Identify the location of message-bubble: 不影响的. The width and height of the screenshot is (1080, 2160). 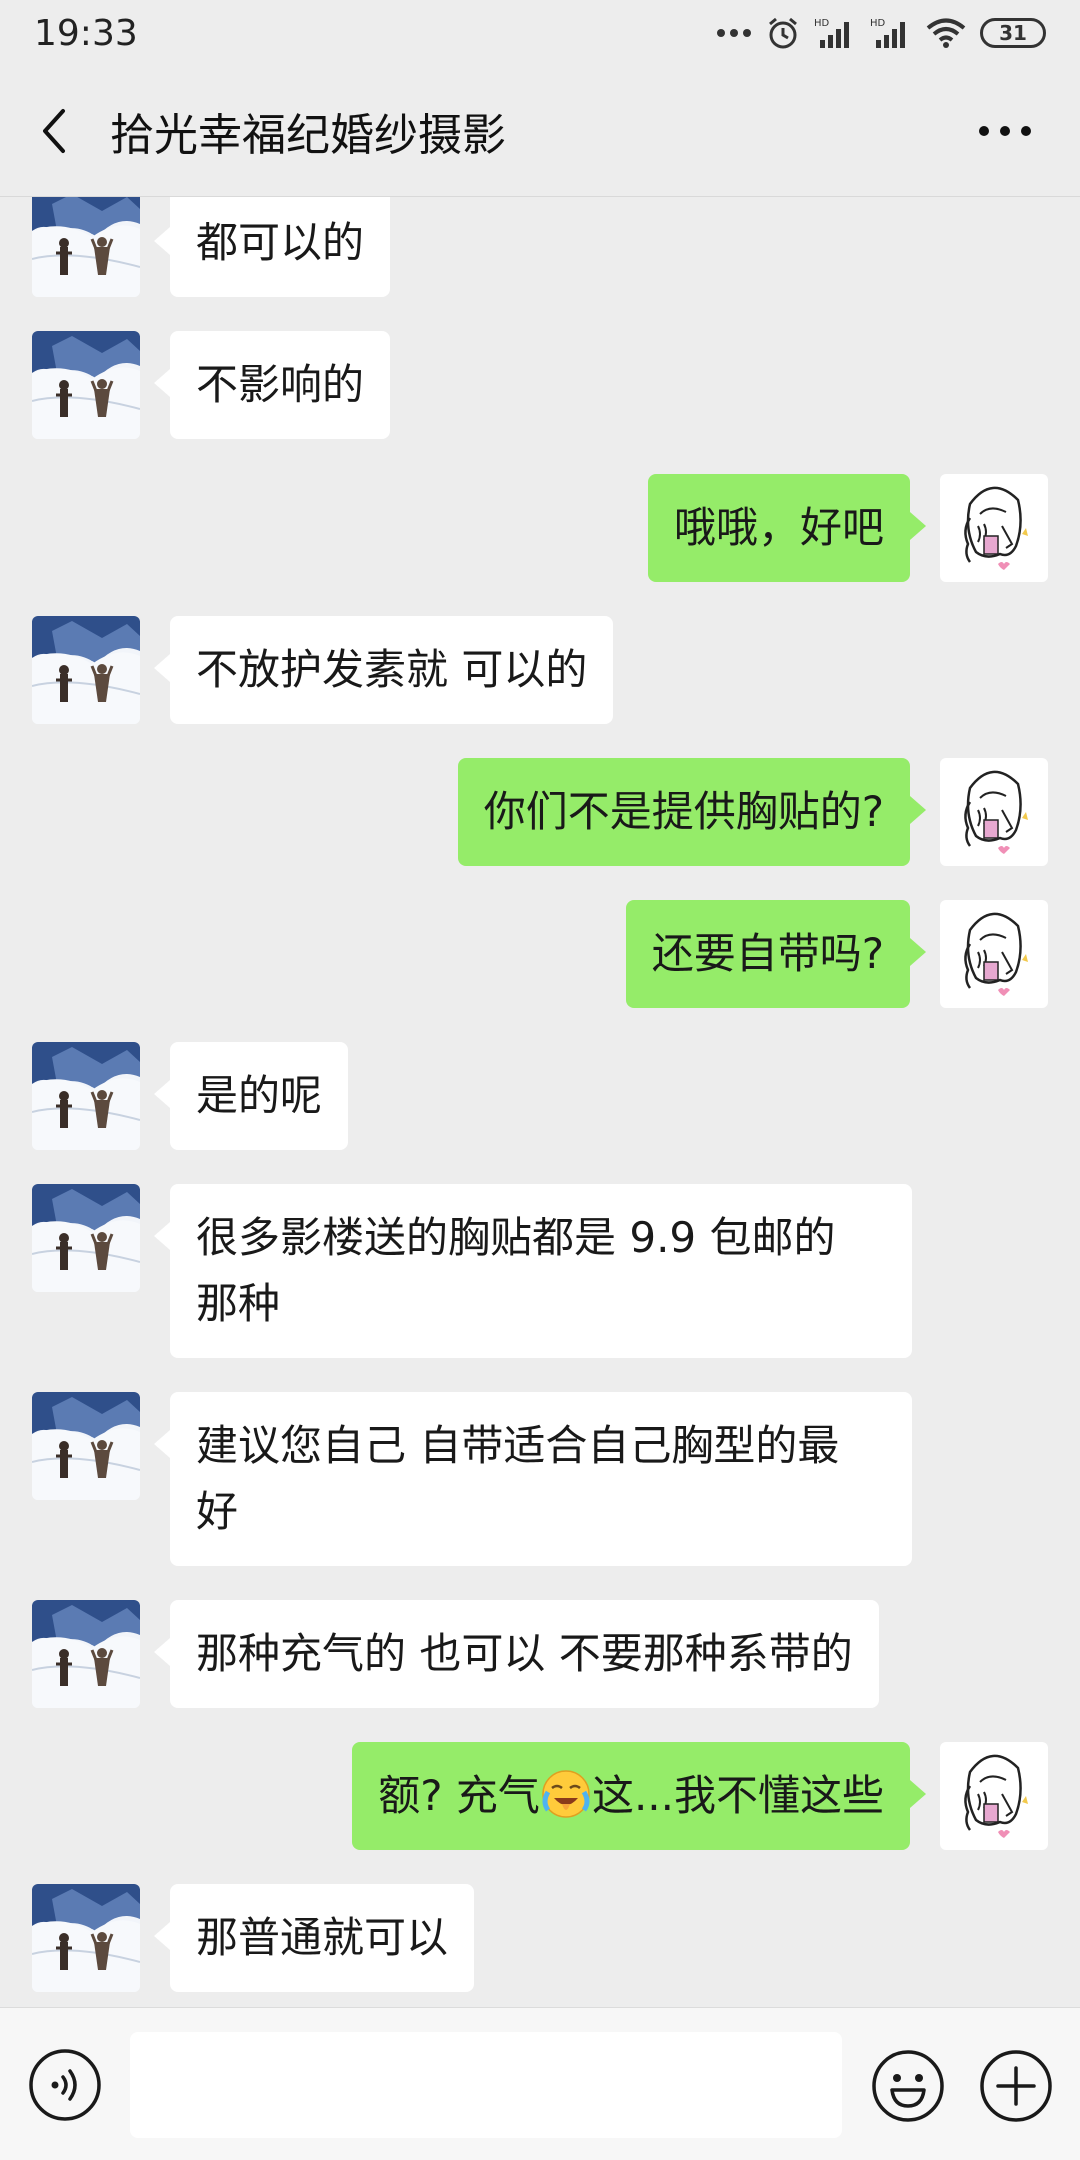
(272, 385).